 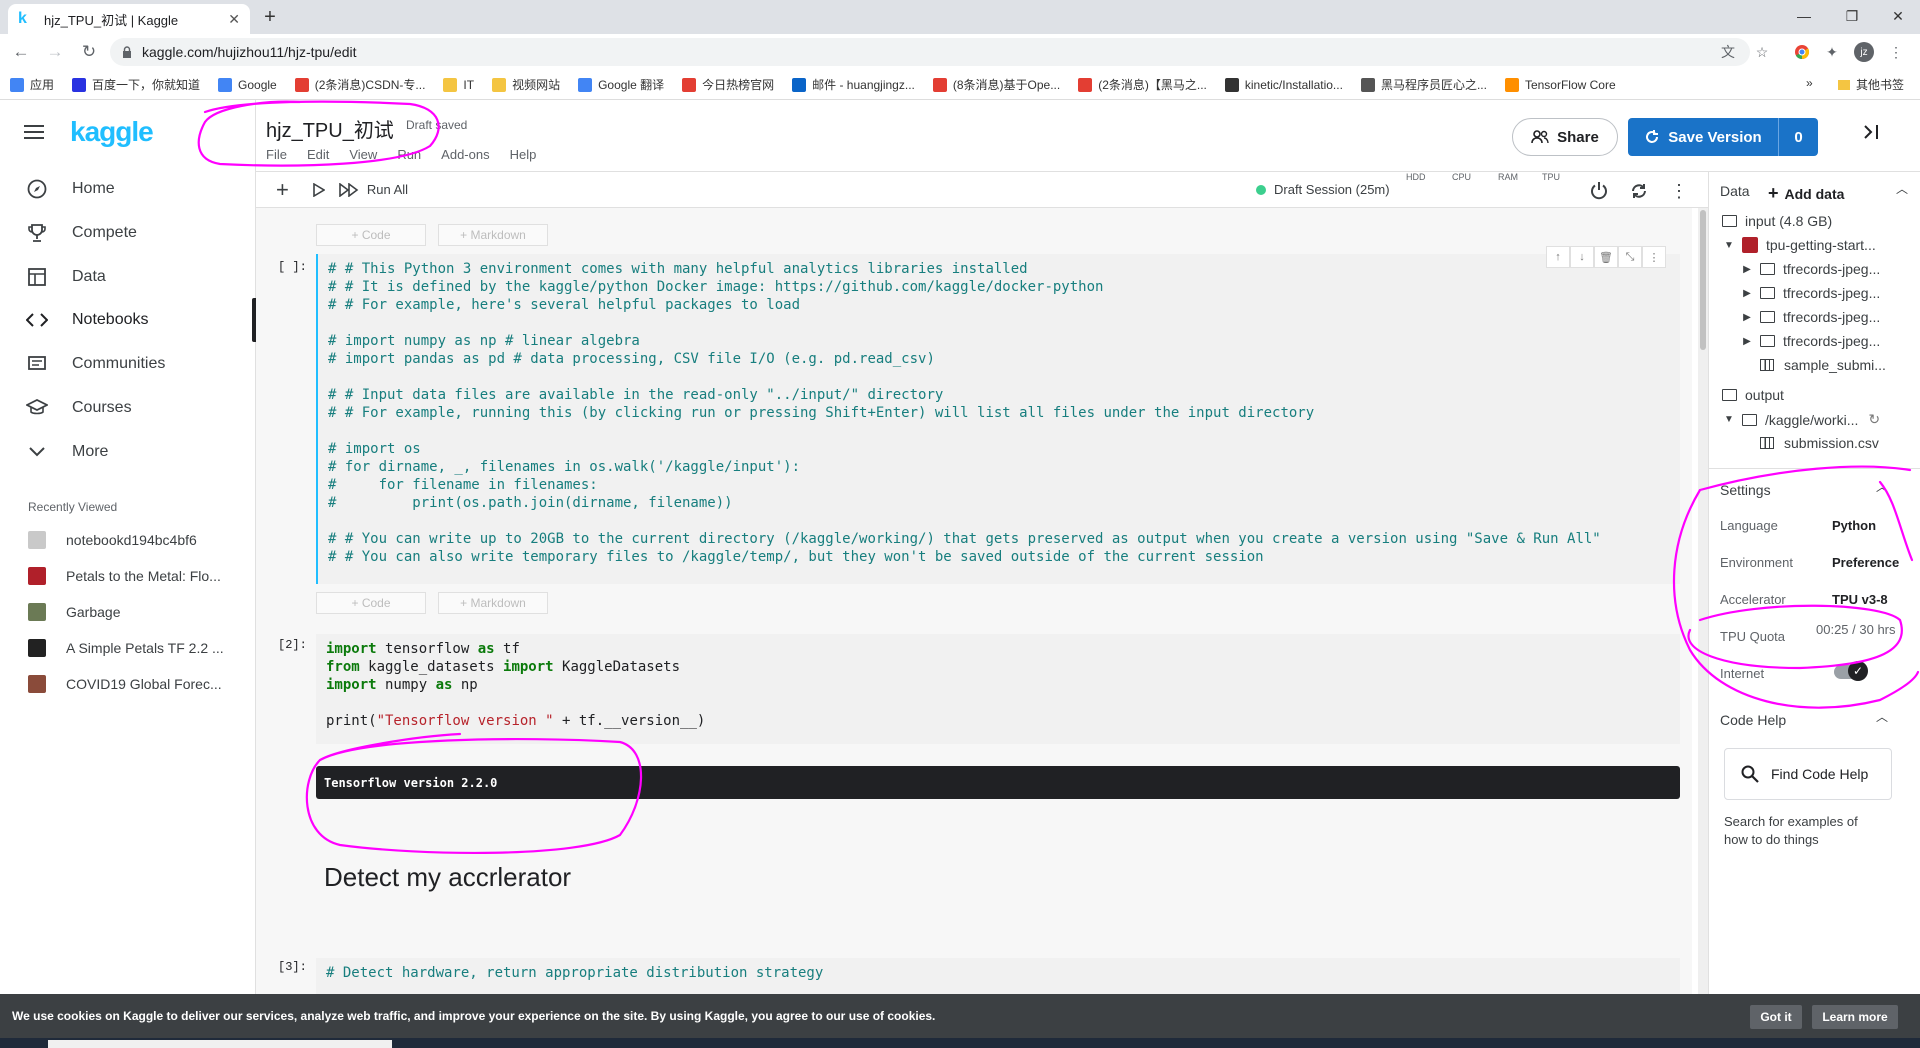 What do you see at coordinates (1806, 193) in the screenshot?
I see `add-data-button: + Add data` at bounding box center [1806, 193].